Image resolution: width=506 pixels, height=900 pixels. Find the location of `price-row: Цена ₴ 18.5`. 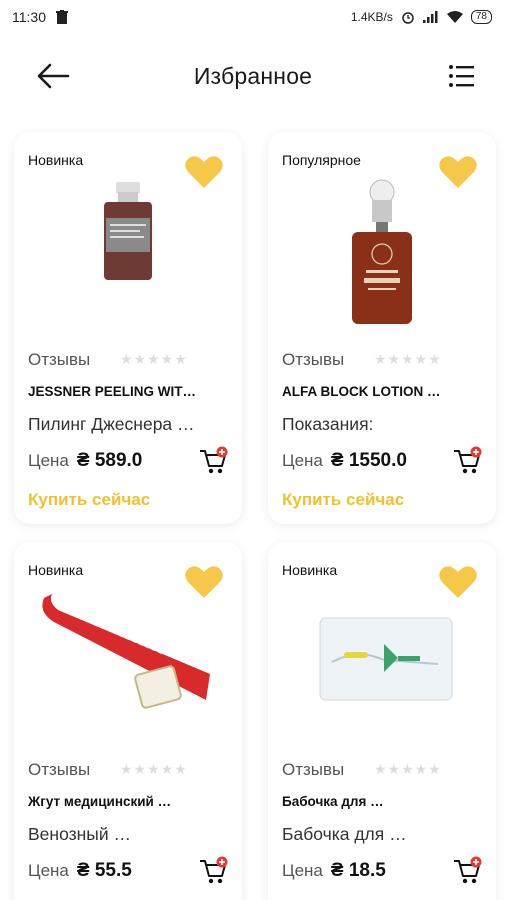

price-row: Цена ₴ 18.5 is located at coordinates (334, 871).